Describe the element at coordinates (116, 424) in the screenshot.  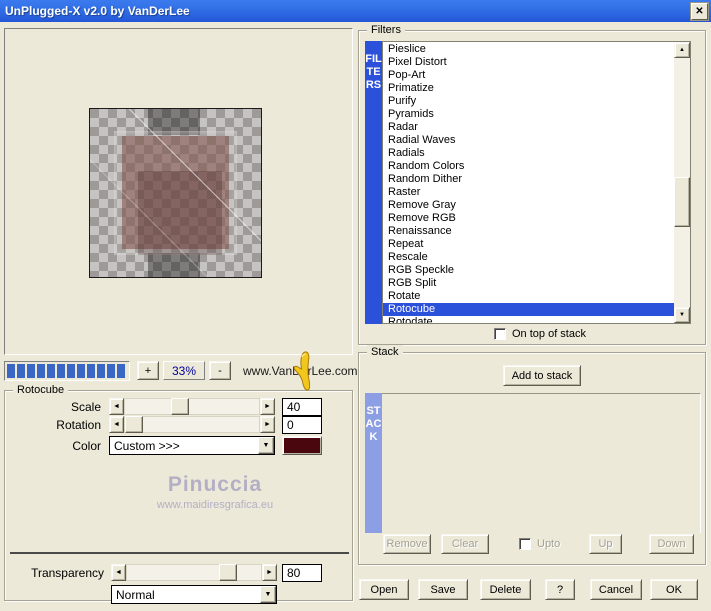
I see `rotation-decrement-button: ◄` at that location.